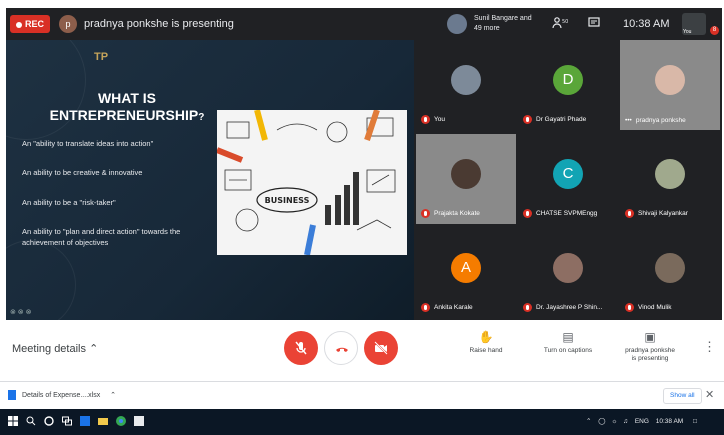 The width and height of the screenshot is (724, 435). Describe the element at coordinates (49, 349) in the screenshot. I see `meeting-details-label: Meeting details` at that location.